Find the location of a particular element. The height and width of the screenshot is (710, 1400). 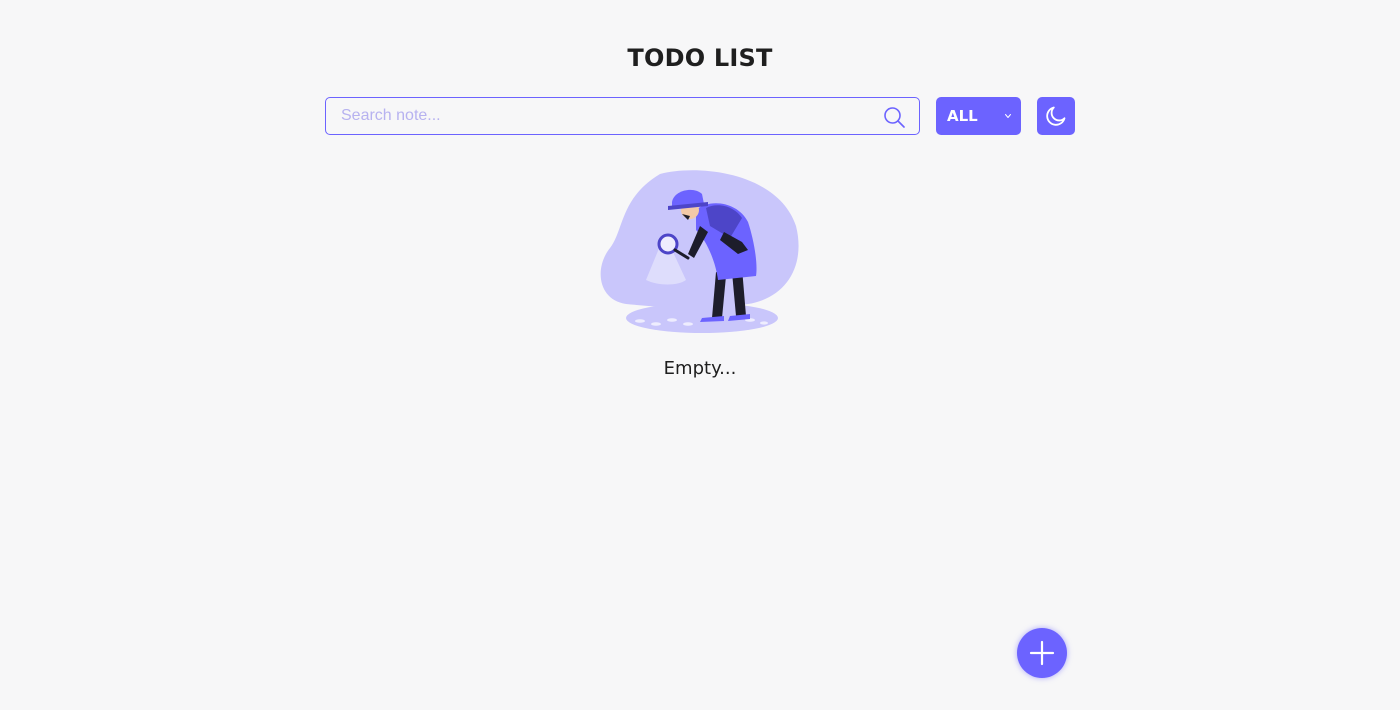

search-bar is located at coordinates (622, 116).